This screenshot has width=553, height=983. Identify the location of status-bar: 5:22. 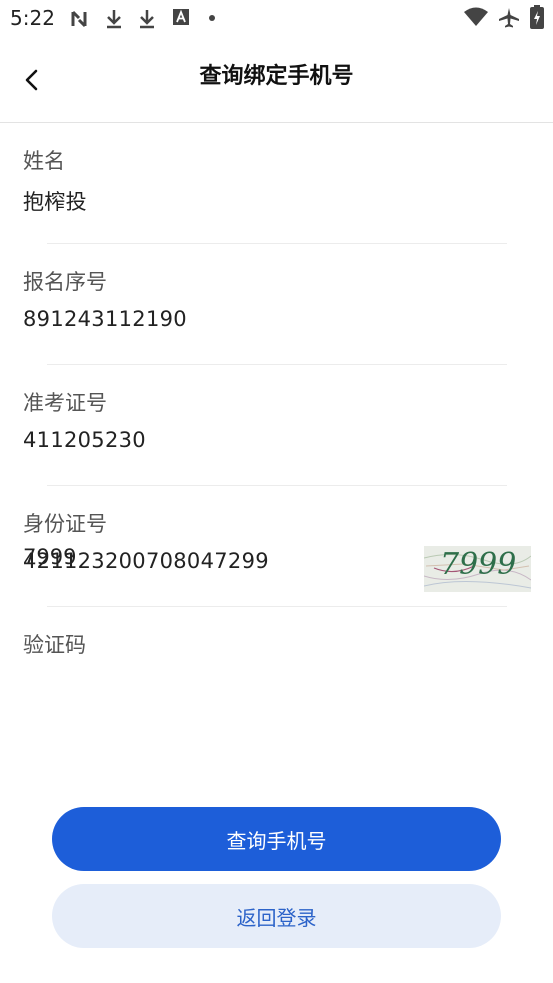
(276, 19).